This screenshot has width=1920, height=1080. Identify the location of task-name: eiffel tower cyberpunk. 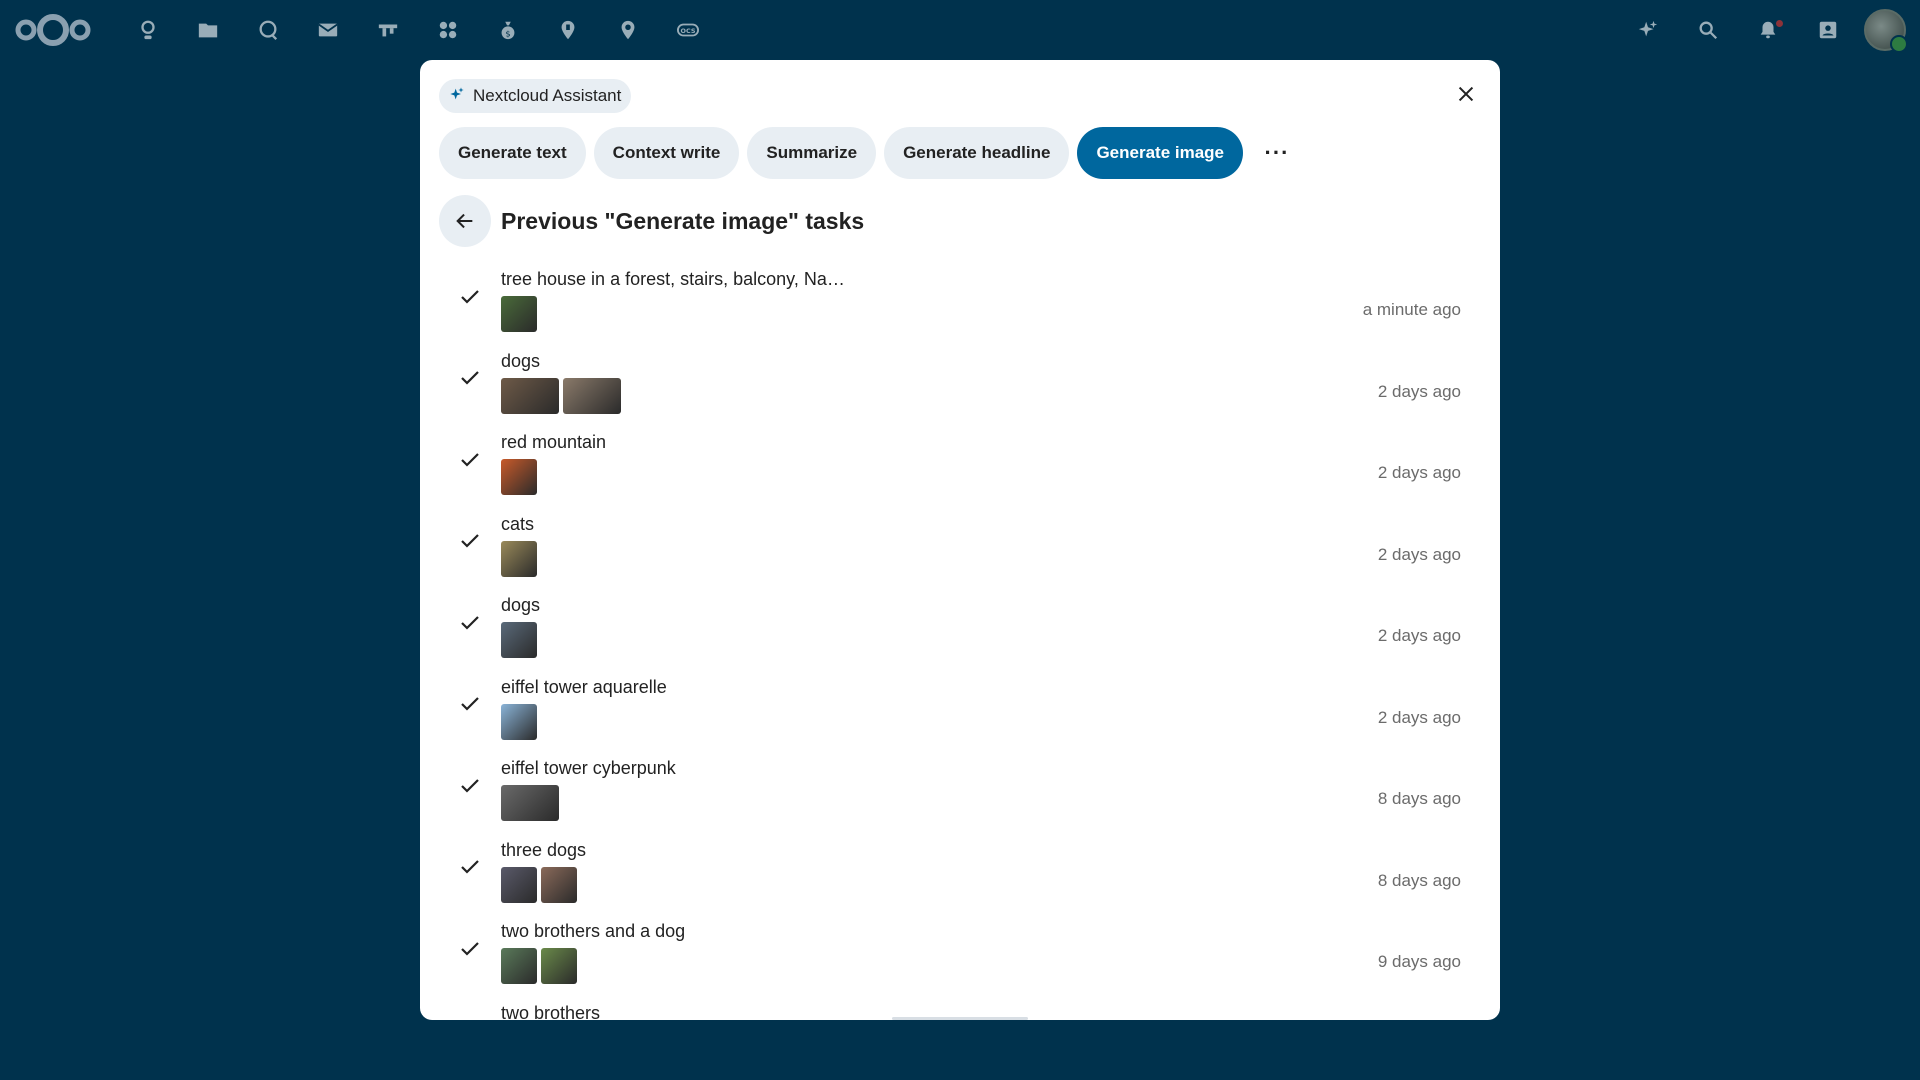
(588, 768).